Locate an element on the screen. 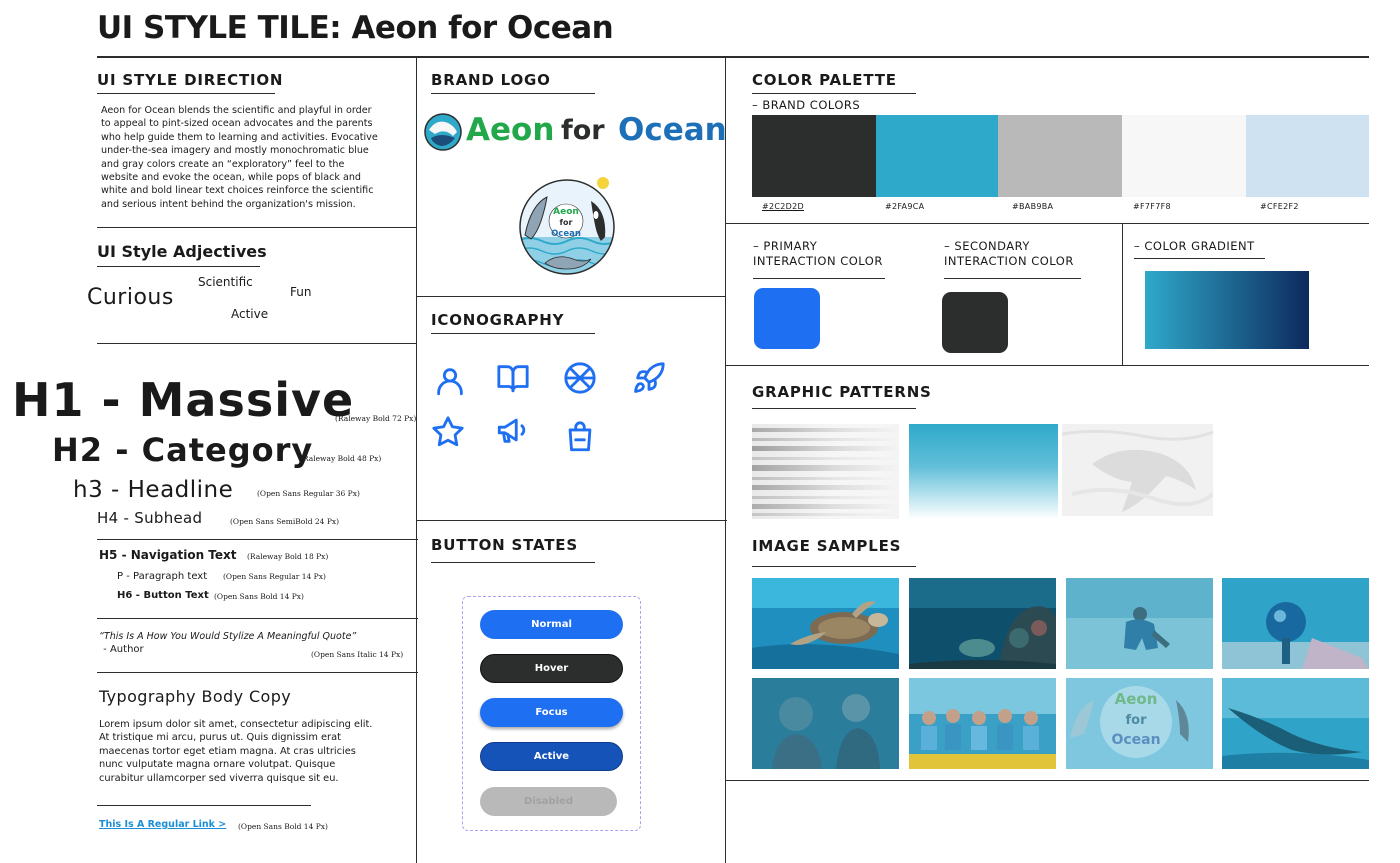 The image size is (1400, 863). sample-image-turtle is located at coordinates (825, 623).